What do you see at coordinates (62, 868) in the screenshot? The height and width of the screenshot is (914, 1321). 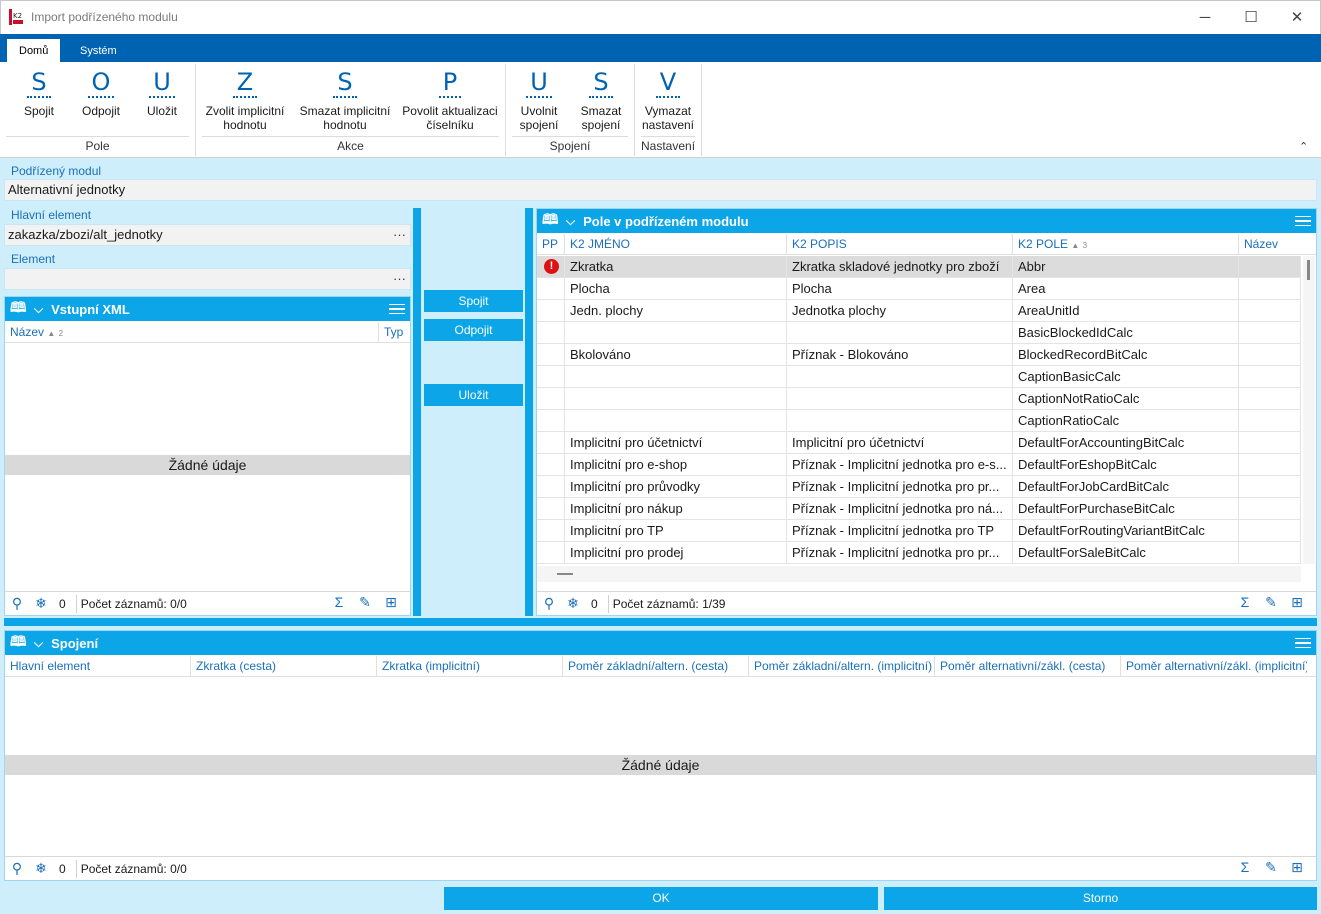 I see `filter-count: 0` at bounding box center [62, 868].